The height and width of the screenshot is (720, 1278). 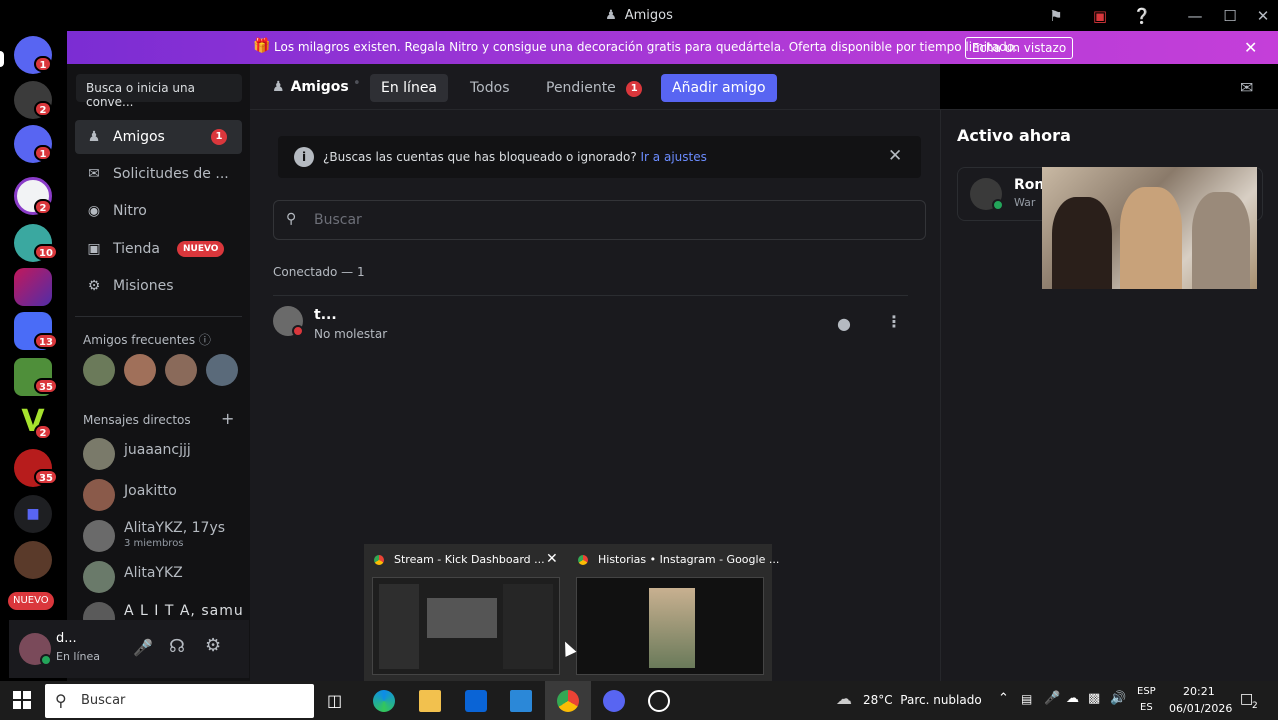 I want to click on close-notice-icon: ✕, so click(x=895, y=156).